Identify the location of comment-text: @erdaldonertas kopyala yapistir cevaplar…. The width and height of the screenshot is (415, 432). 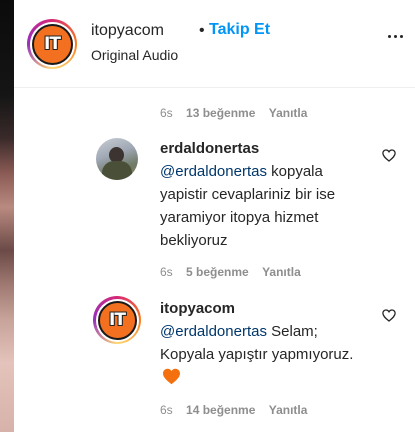
(248, 206).